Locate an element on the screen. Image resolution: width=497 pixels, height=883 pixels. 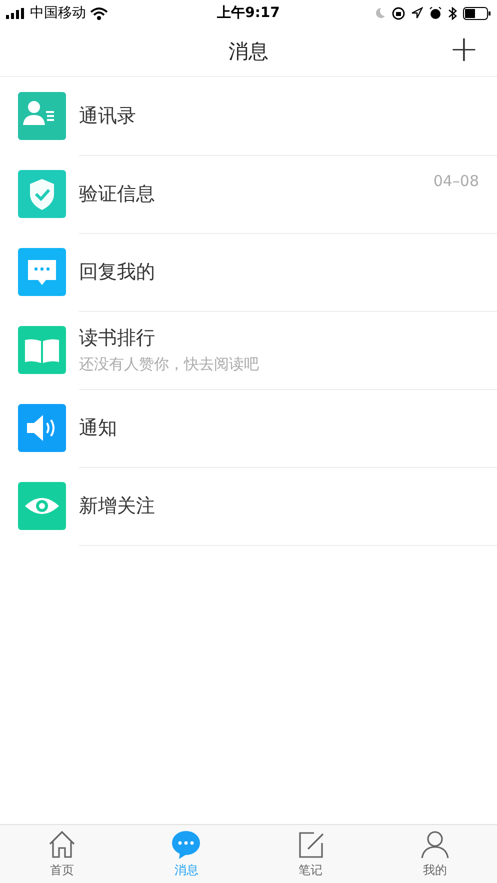
bluetooth-icon is located at coordinates (452, 13).